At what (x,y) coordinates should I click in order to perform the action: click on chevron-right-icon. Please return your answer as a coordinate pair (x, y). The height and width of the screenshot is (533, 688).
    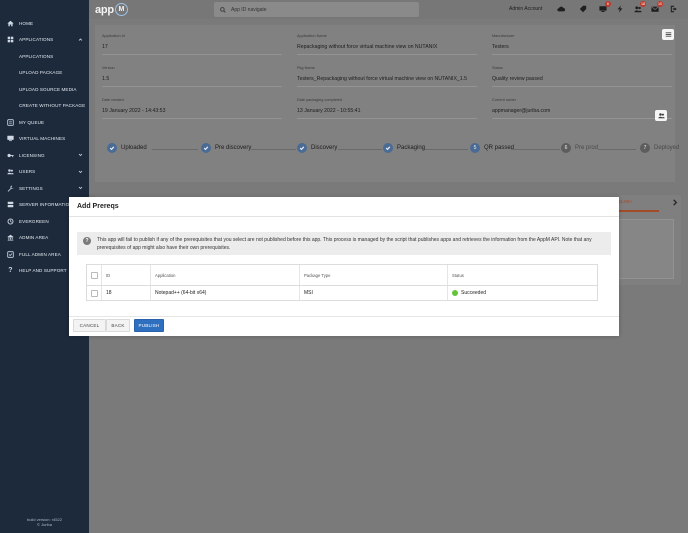
    Looking at the image, I should click on (675, 203).